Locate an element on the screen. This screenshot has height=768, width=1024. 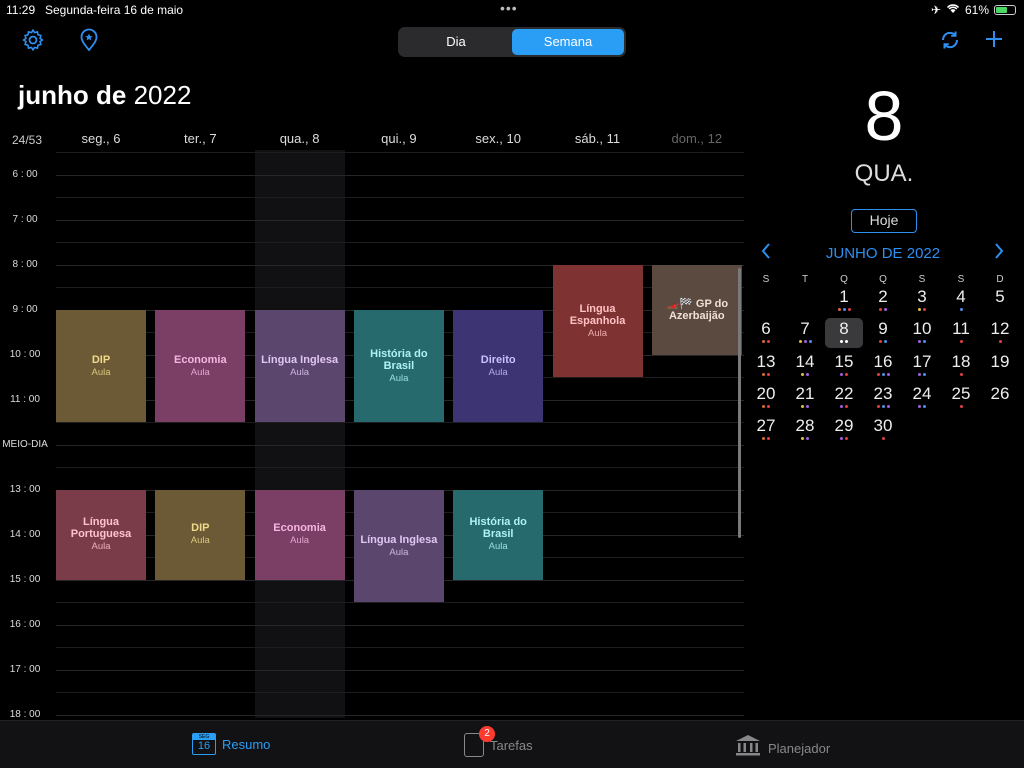
calendar-event: 🏎️🏁 GP do Azerbaijão is located at coordinates (696, 309).